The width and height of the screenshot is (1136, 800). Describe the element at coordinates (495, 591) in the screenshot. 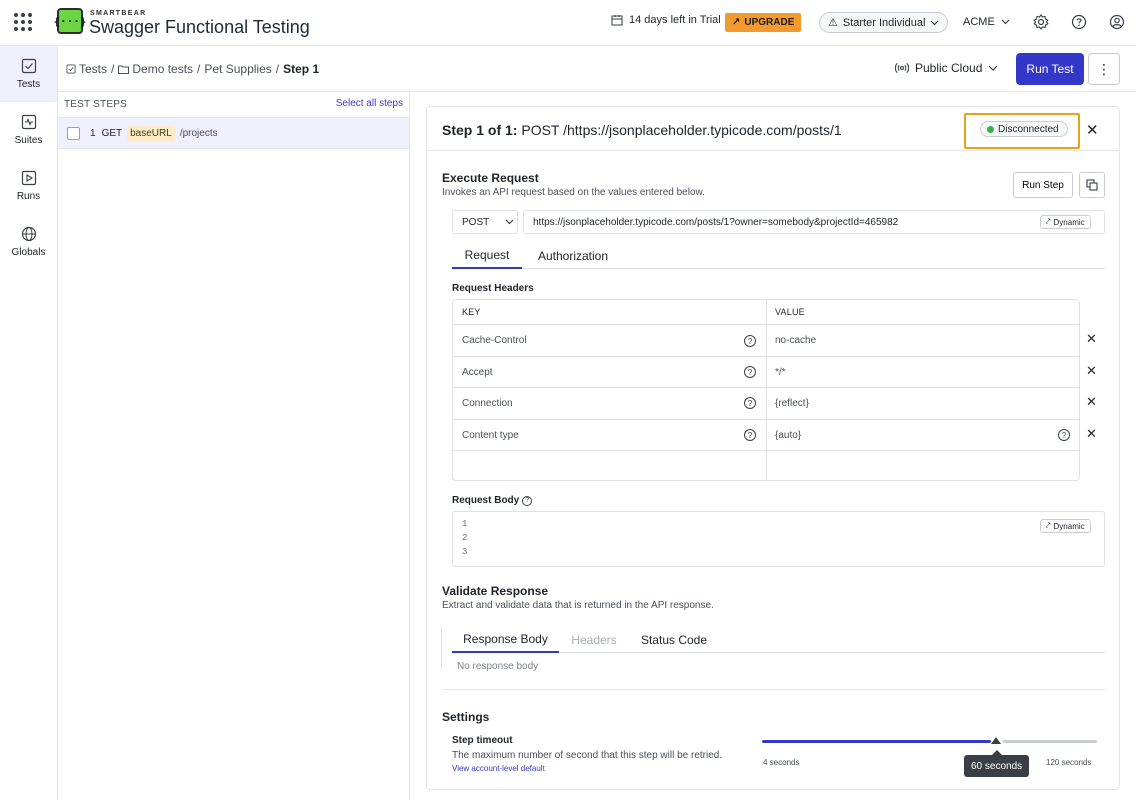

I see `validate-response-title: Validate Response` at that location.